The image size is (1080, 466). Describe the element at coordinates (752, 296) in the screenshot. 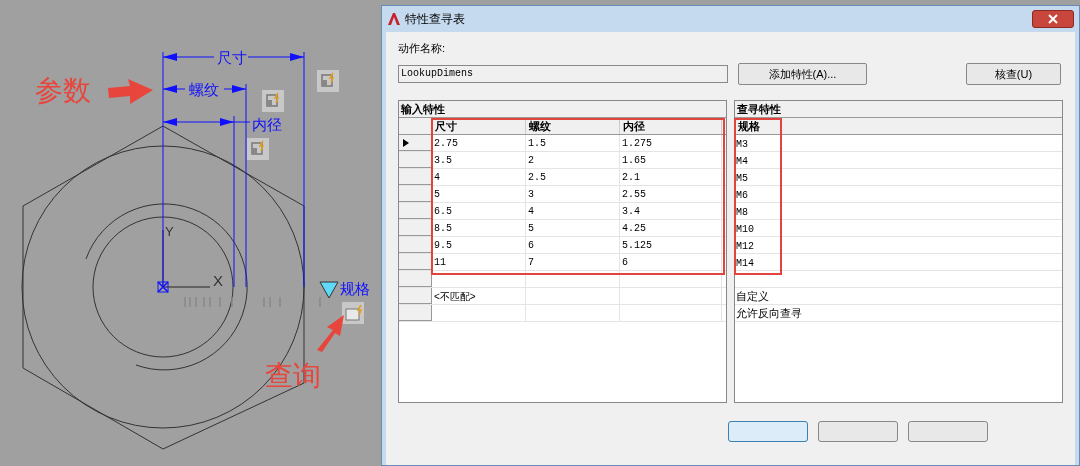

I see `table-cell: 自定义` at that location.